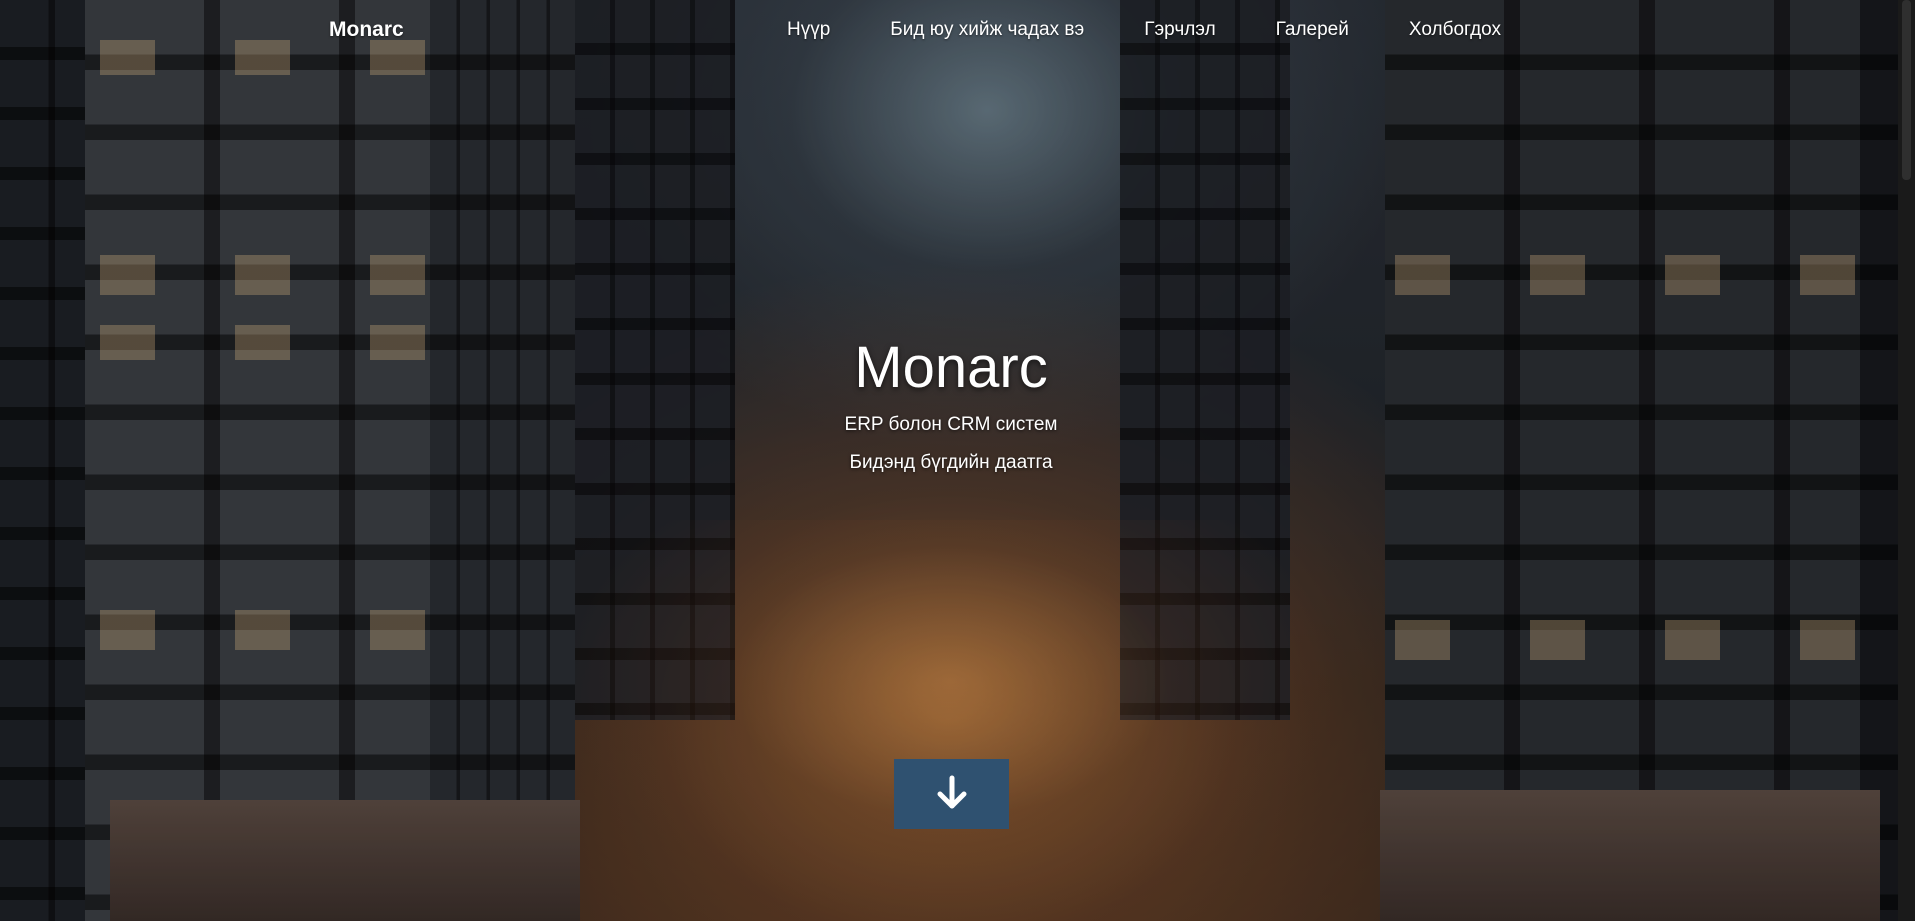 This screenshot has width=1915, height=921. What do you see at coordinates (1455, 30) in the screenshot?
I see `nav-link-contact: Холбогдох` at bounding box center [1455, 30].